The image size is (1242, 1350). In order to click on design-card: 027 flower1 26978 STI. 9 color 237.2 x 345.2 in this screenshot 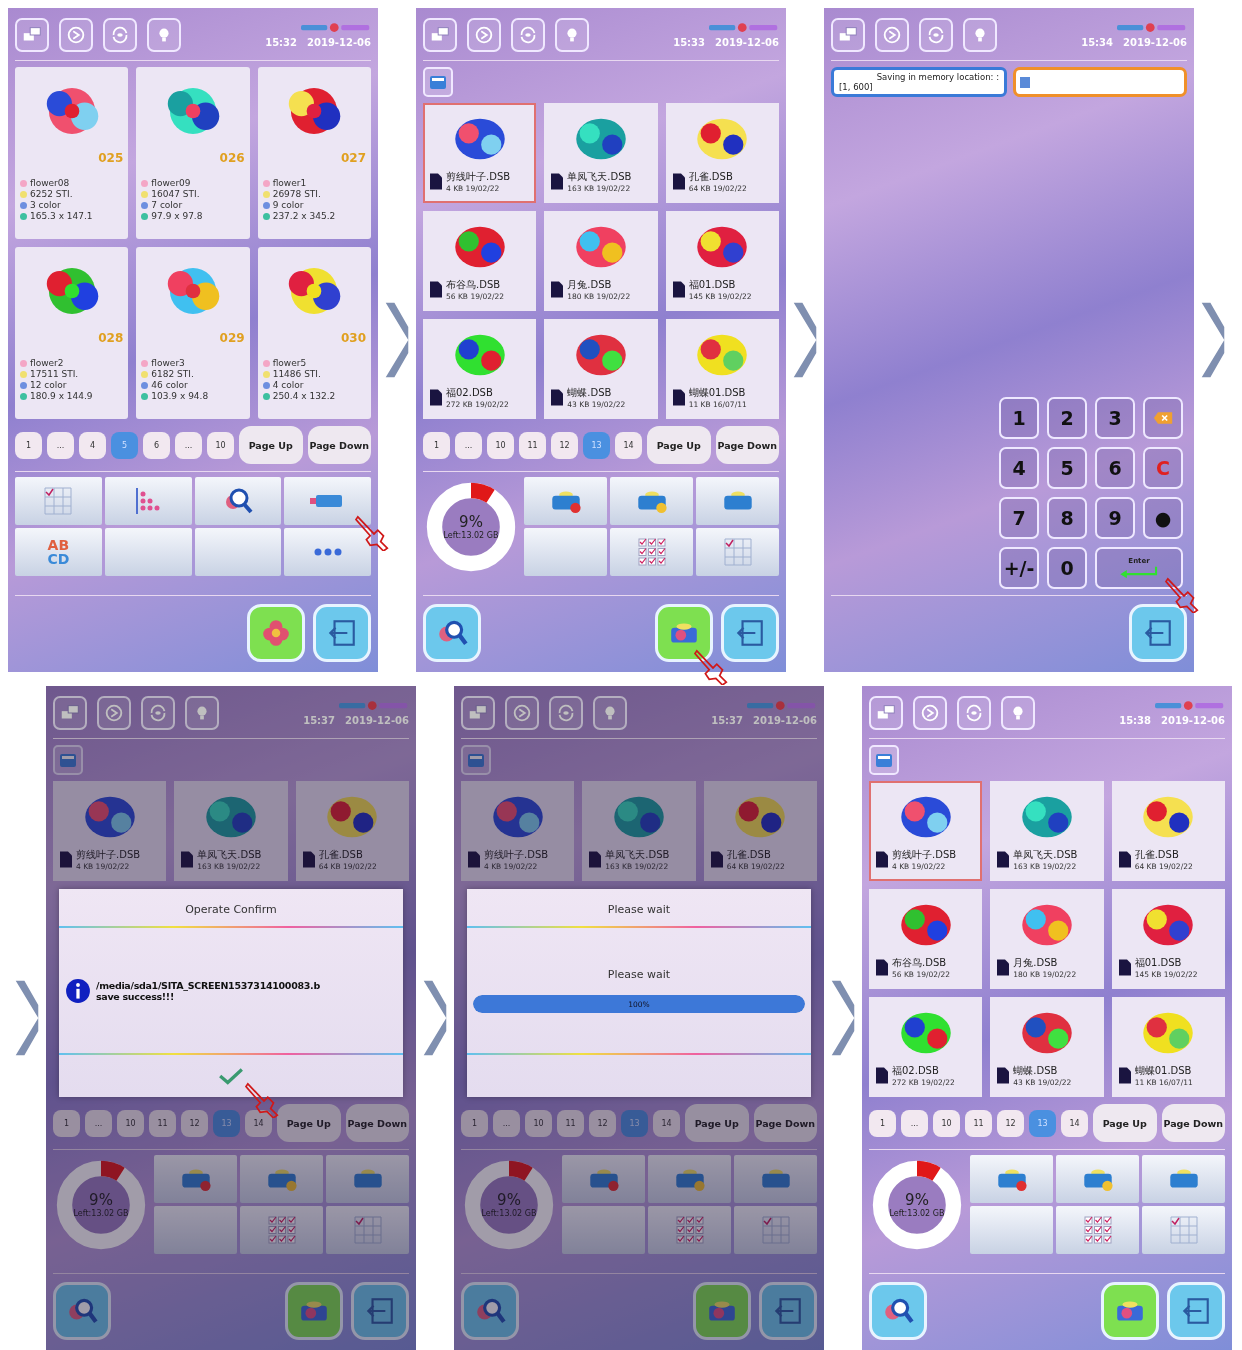, I will do `click(314, 153)`.